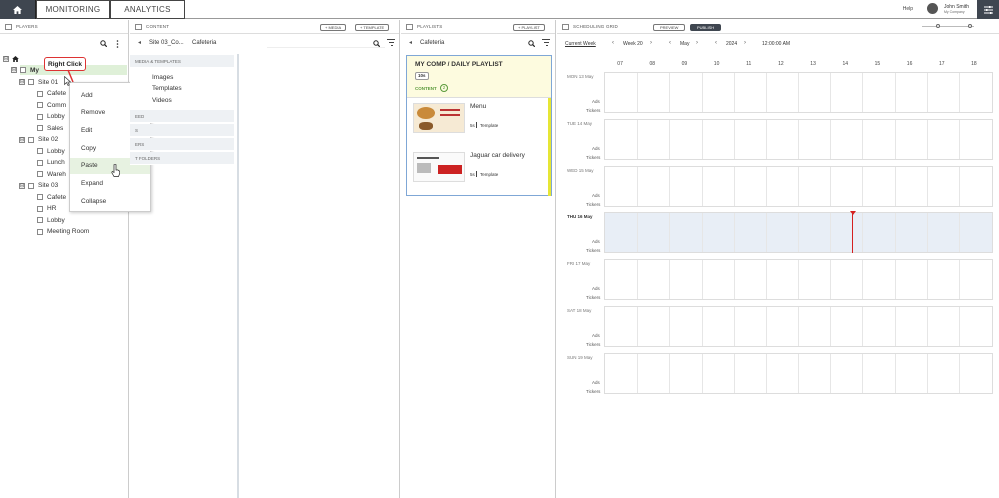 The height and width of the screenshot is (498, 999). What do you see at coordinates (326, 43) in the screenshot?
I see `content-search-input` at bounding box center [326, 43].